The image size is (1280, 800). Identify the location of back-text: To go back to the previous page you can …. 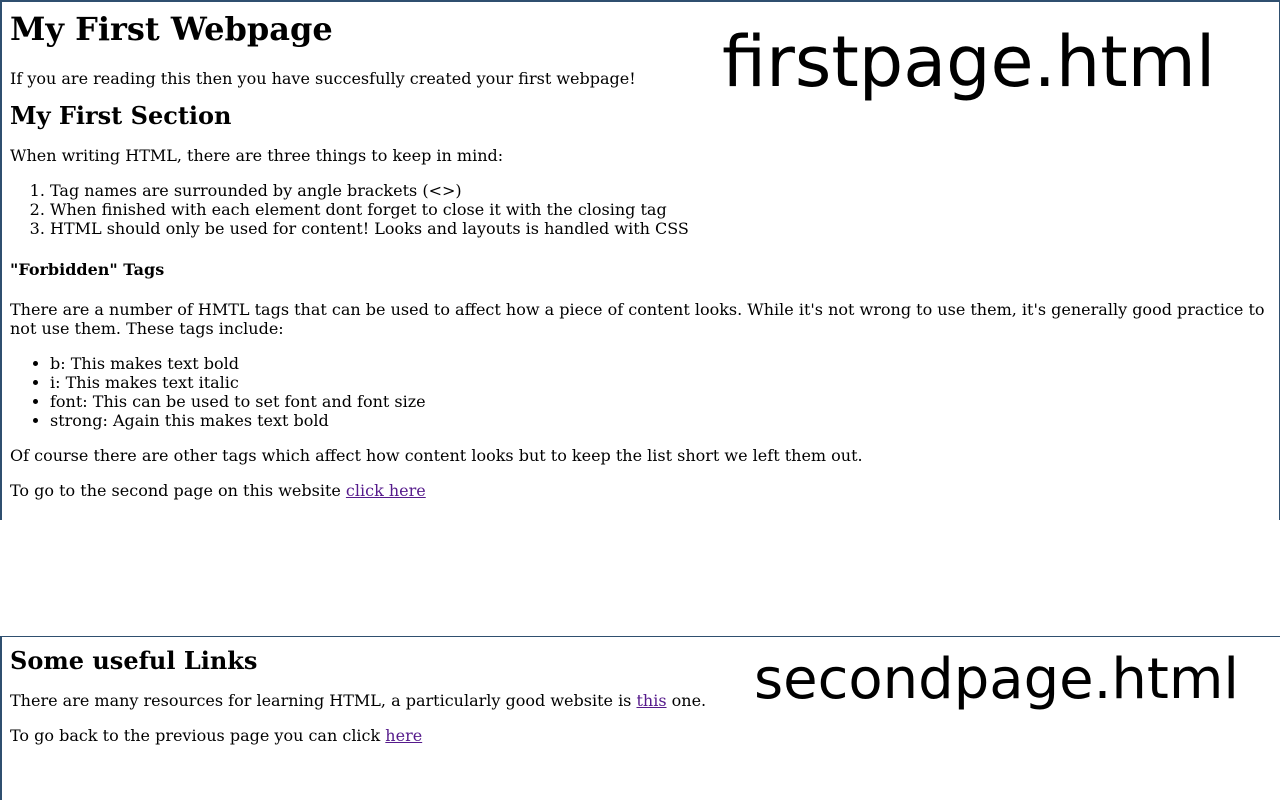
(198, 735).